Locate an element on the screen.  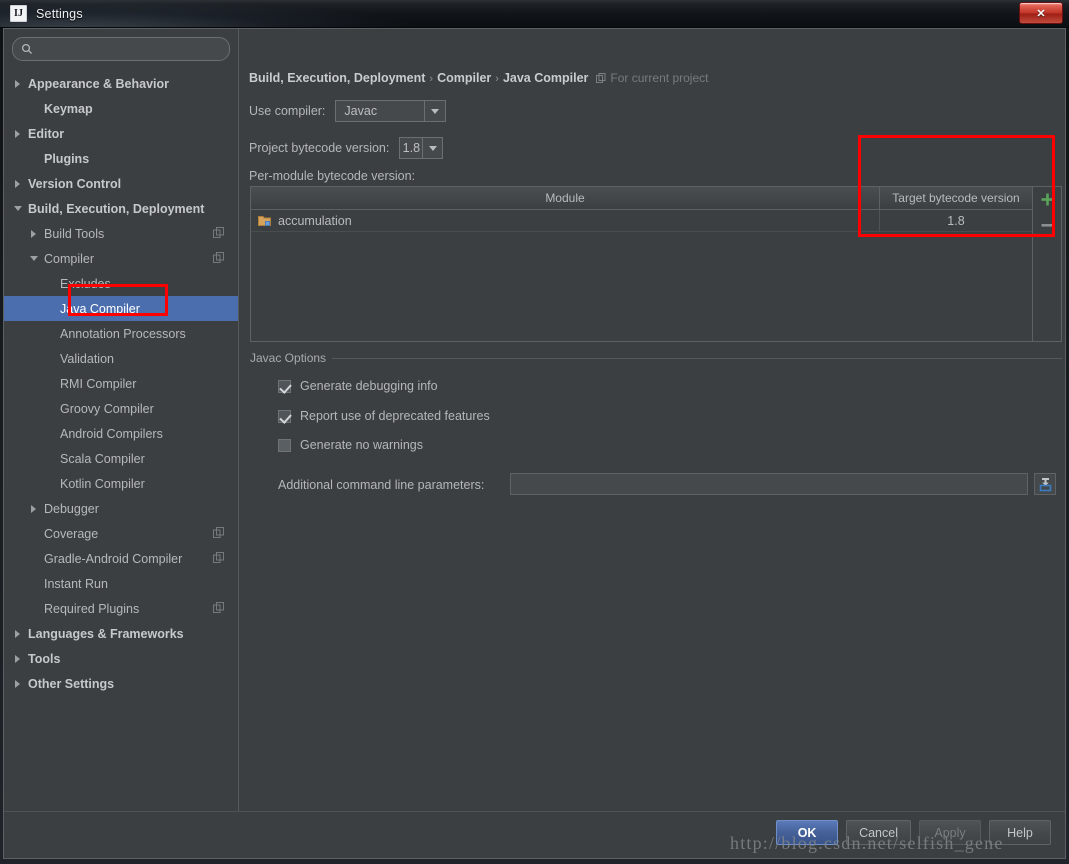
sidebar-item-label: Gradle-Android Compiler is located at coordinates (113, 558).